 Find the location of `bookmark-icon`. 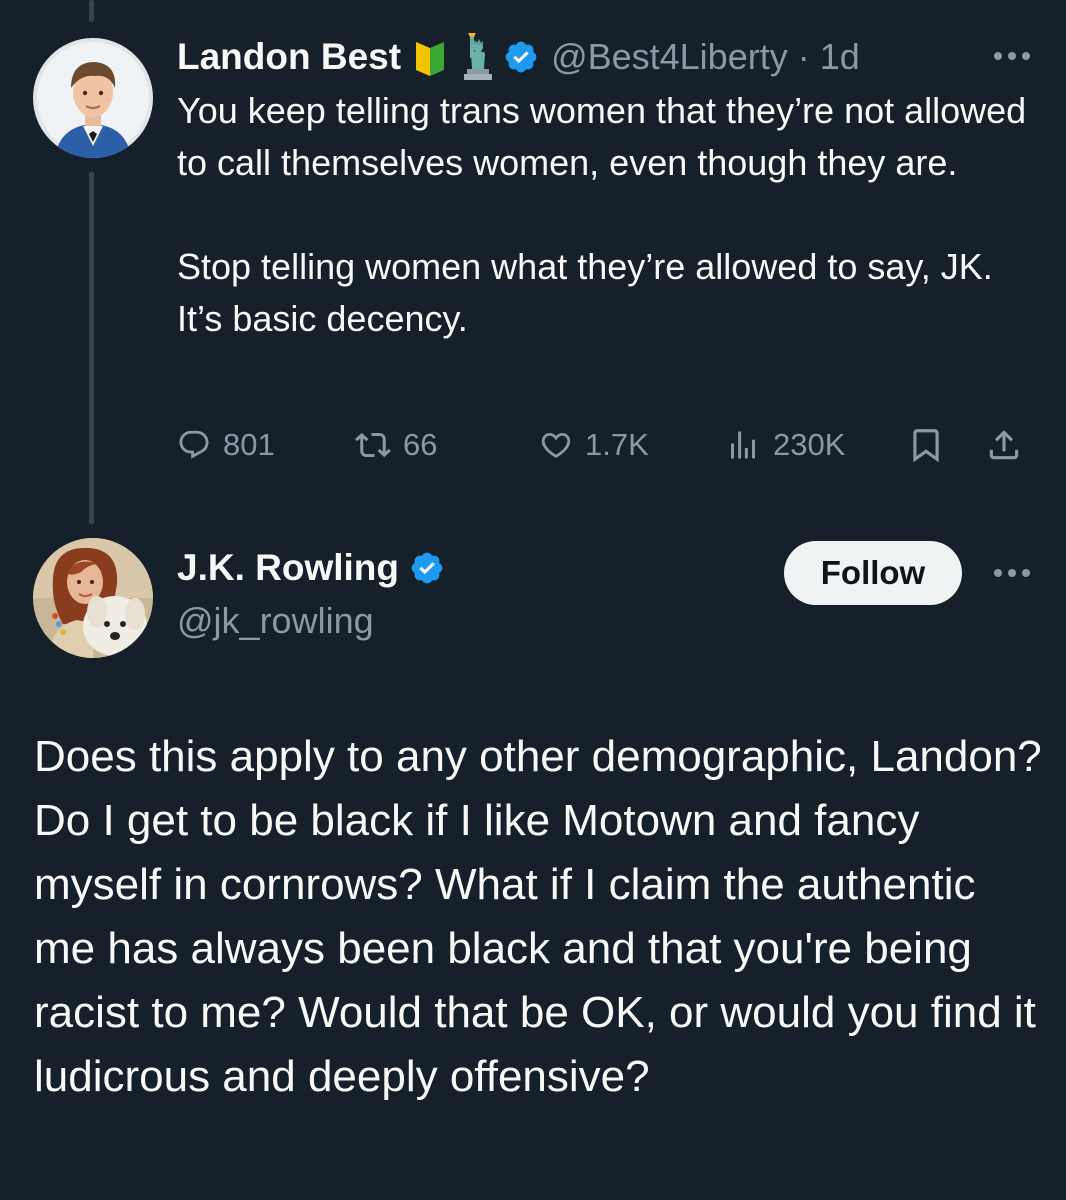

bookmark-icon is located at coordinates (926, 445).